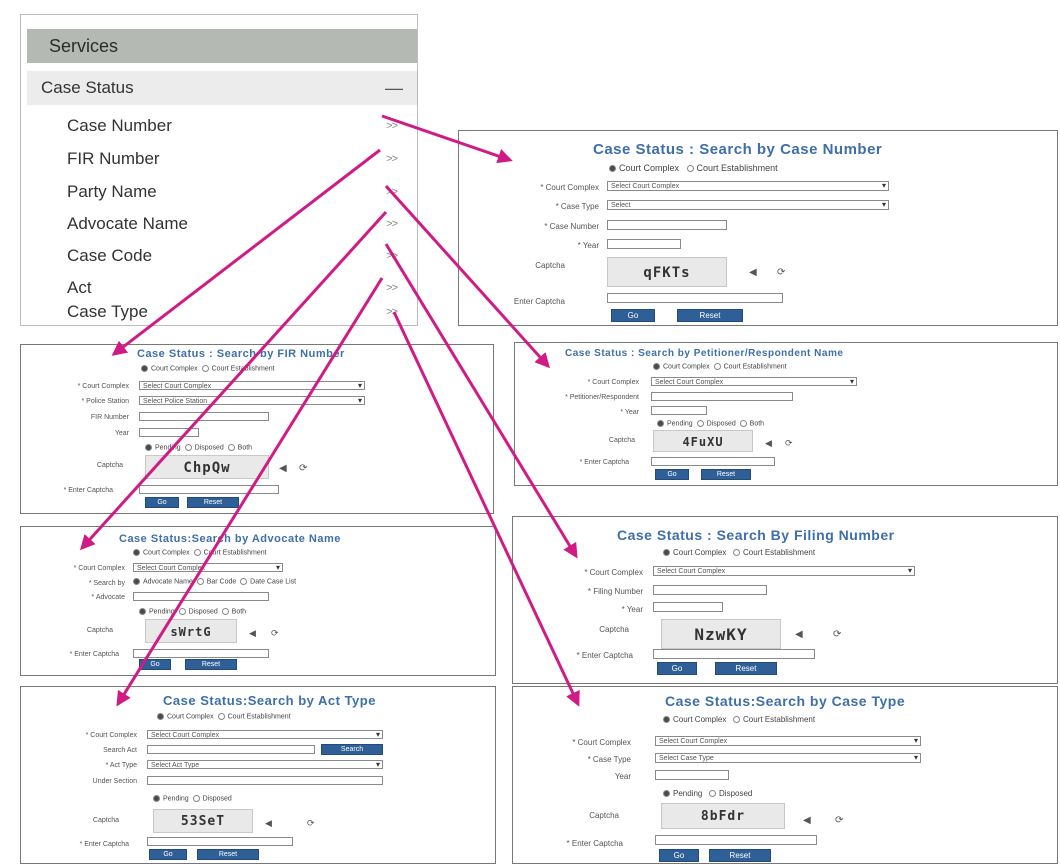 This screenshot has height=866, width=1060. Describe the element at coordinates (265, 780) in the screenshot. I see `under-section-input` at that location.